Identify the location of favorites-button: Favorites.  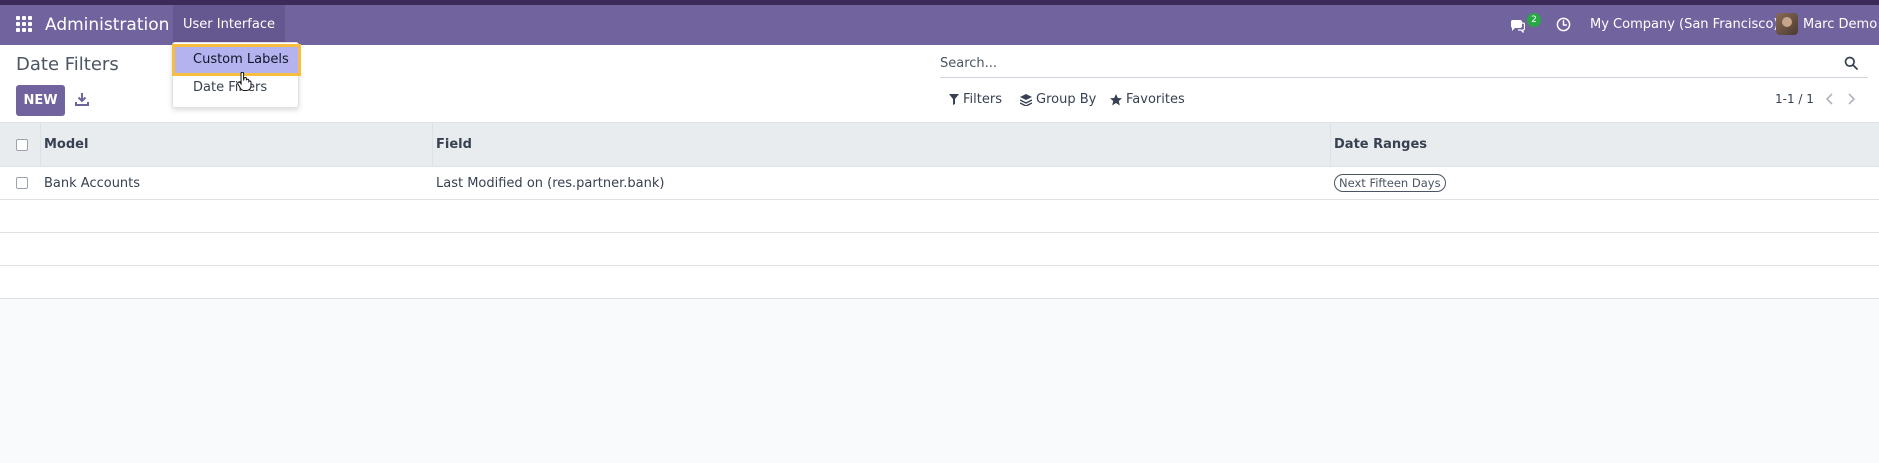
(1147, 99).